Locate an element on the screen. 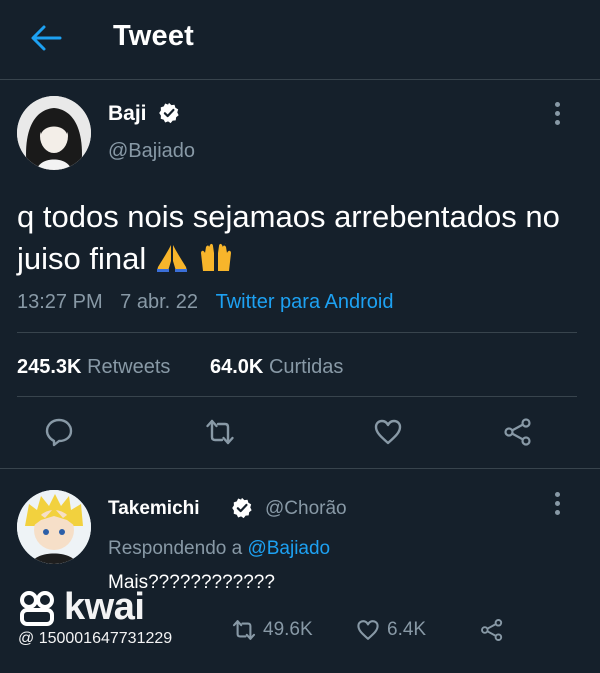 The image size is (600, 673). author-handle: @Bajiado is located at coordinates (151, 151).